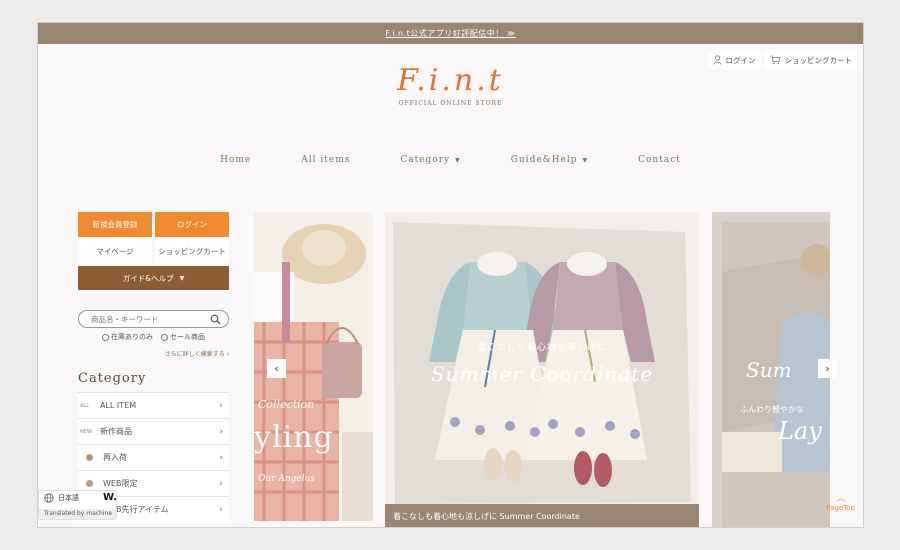 This screenshot has height=550, width=900. What do you see at coordinates (235, 160) in the screenshot?
I see `nav-home: Home` at bounding box center [235, 160].